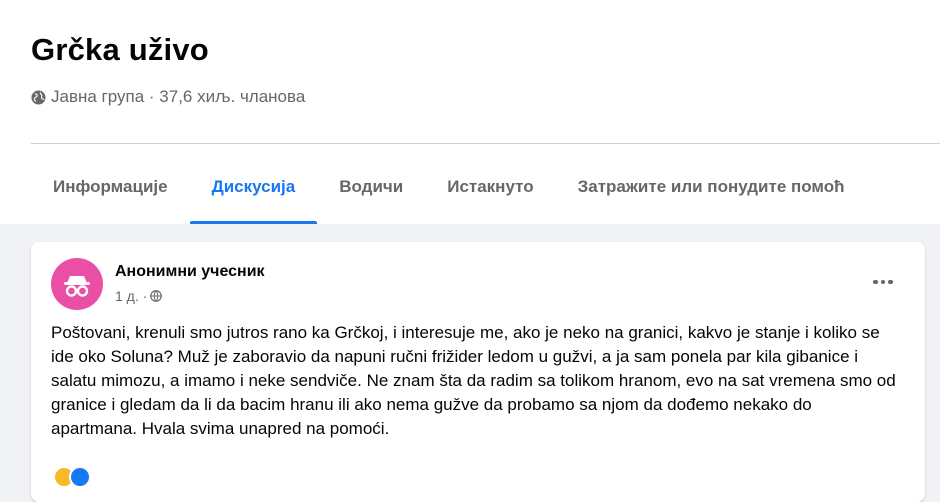 The image size is (940, 502). I want to click on tab-discussion: Дискусија, so click(253, 187).